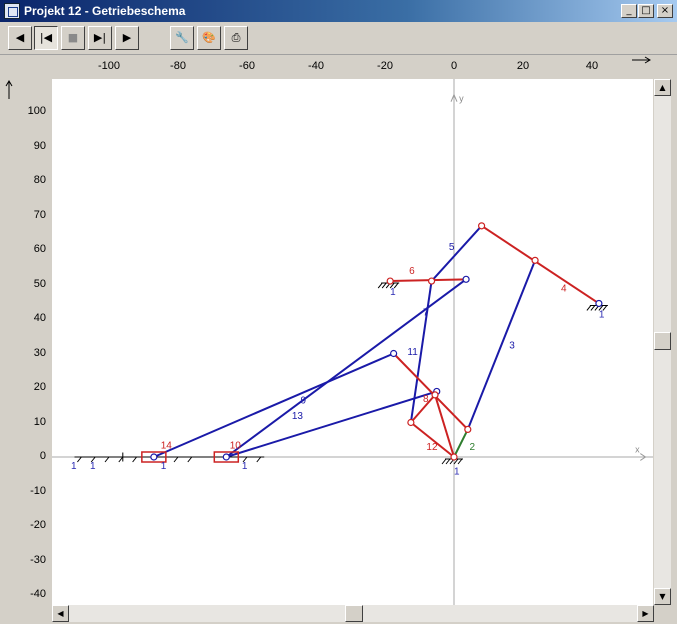 This screenshot has height=624, width=677. I want to click on y-ruler-label: -40, so click(38, 594).